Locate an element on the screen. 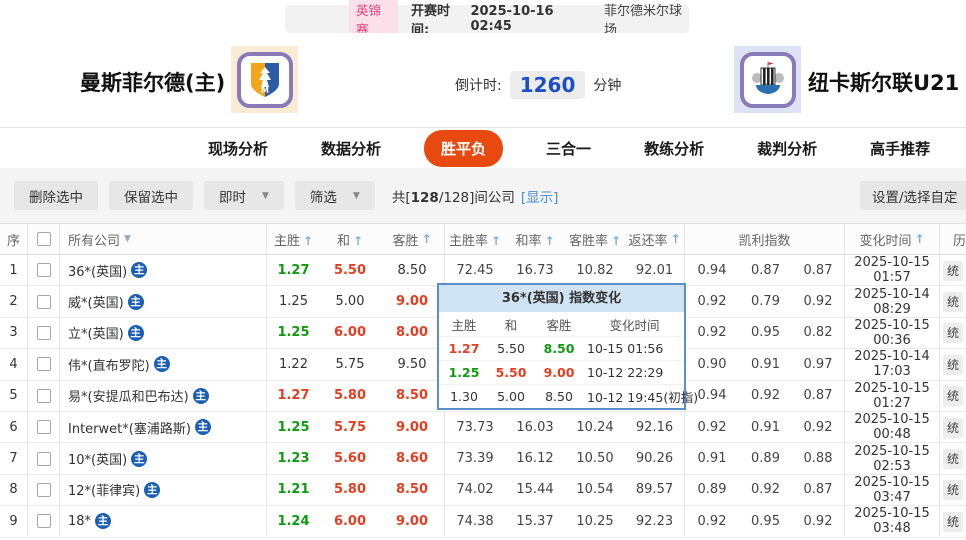  home-rate: 74.02 is located at coordinates (475, 490).